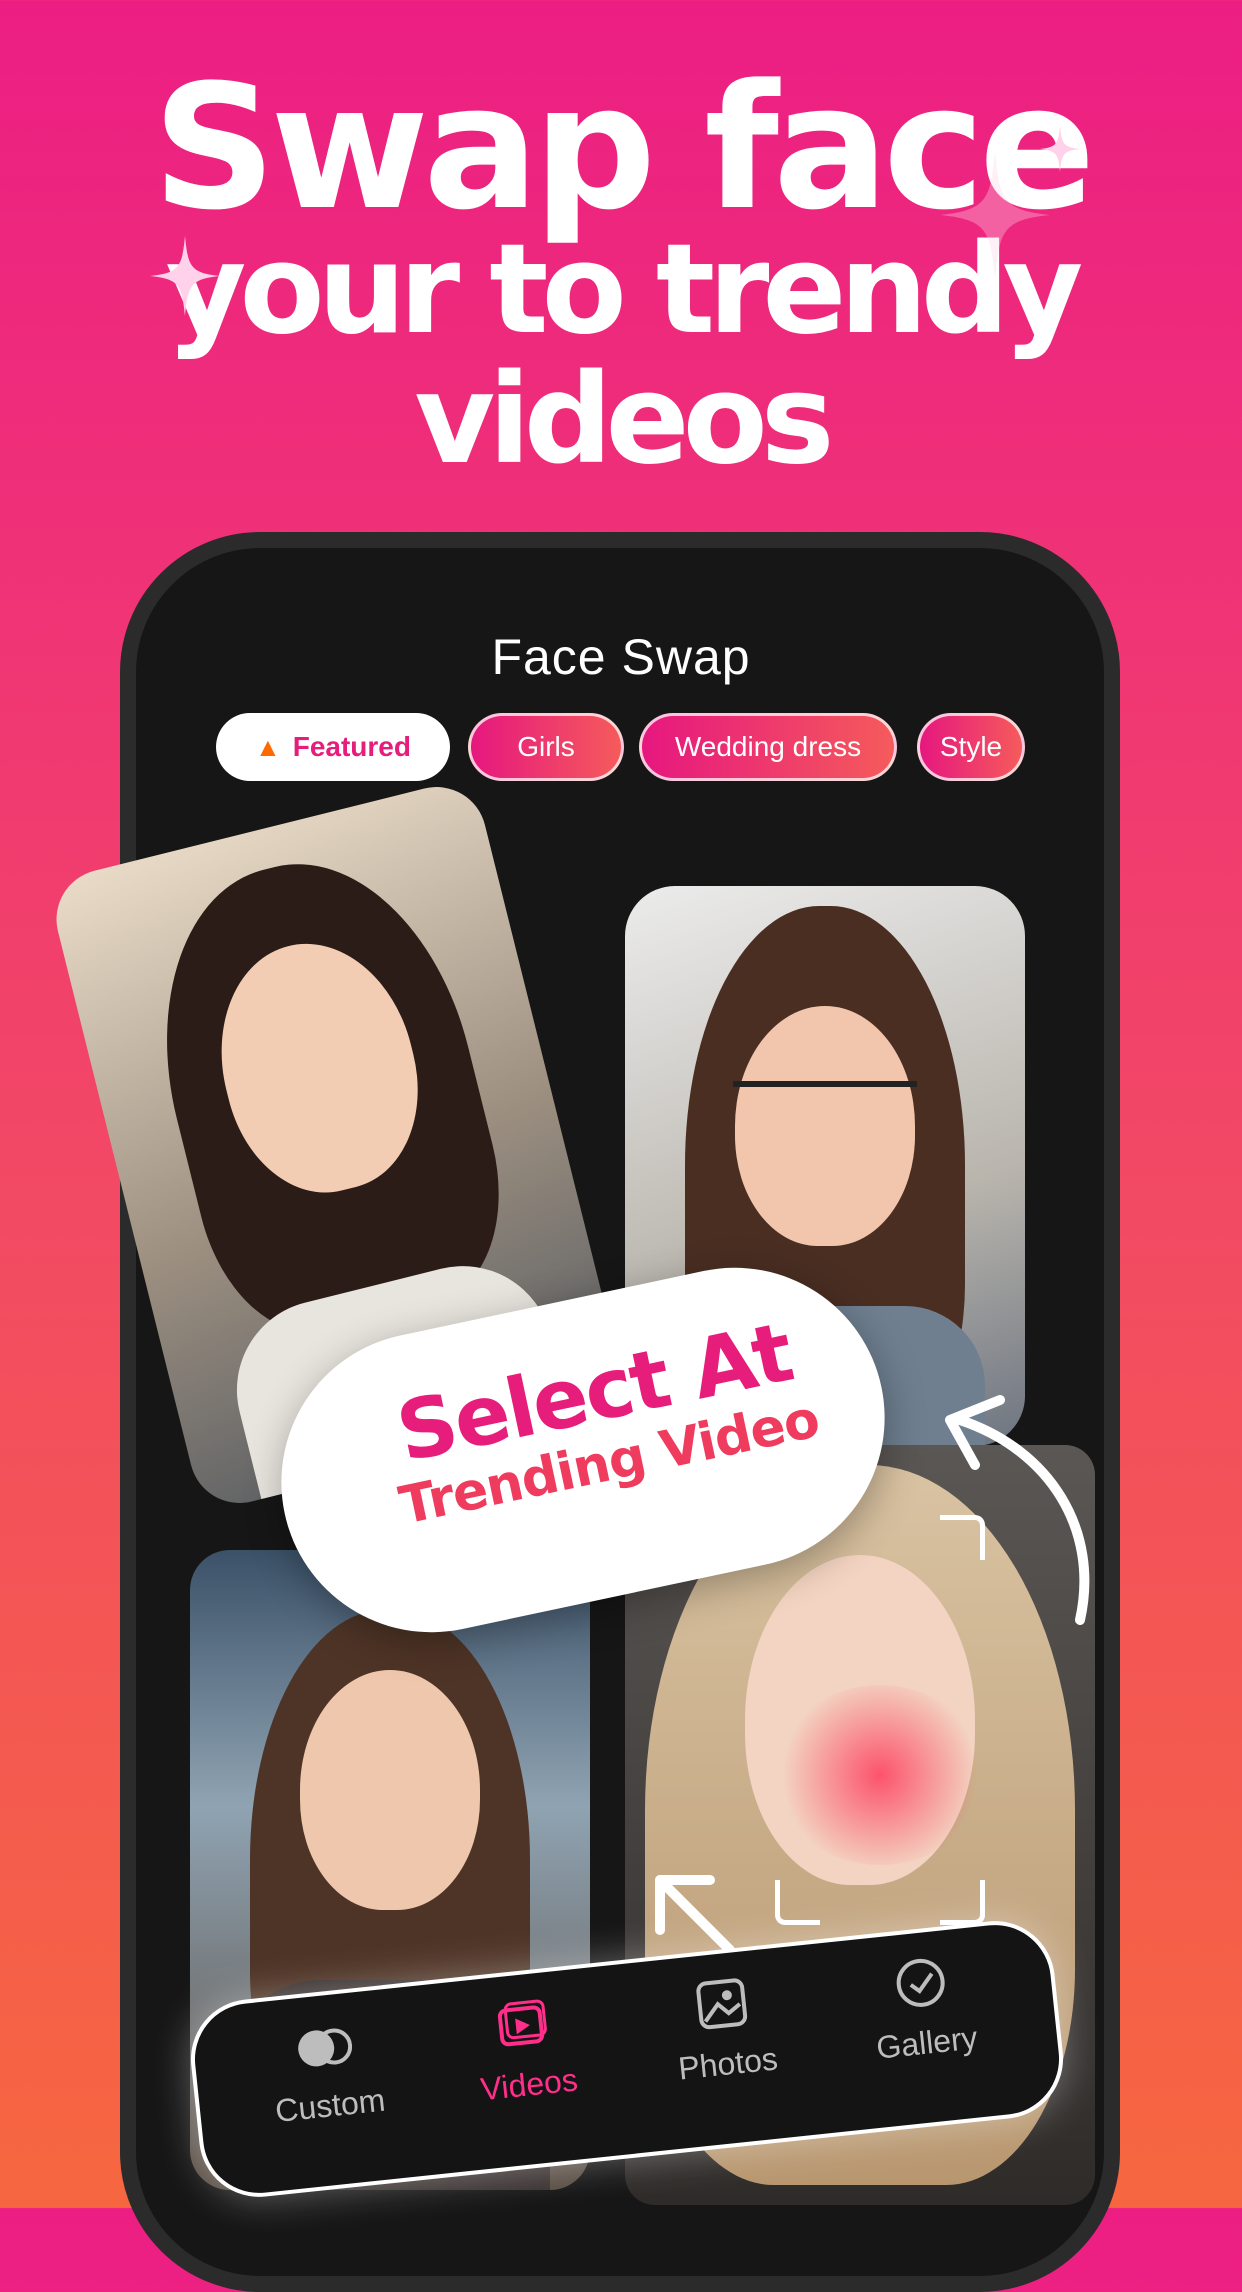 This screenshot has width=1242, height=2292. Describe the element at coordinates (927, 2042) in the screenshot. I see `nav-label: Gallery` at that location.